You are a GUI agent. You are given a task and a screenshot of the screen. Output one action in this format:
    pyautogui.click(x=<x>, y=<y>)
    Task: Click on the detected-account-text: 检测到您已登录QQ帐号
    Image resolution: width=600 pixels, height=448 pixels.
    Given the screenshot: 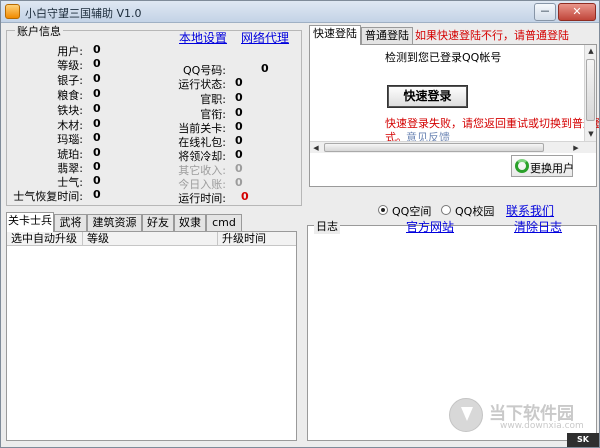 What is the action you would take?
    pyautogui.click(x=443, y=57)
    